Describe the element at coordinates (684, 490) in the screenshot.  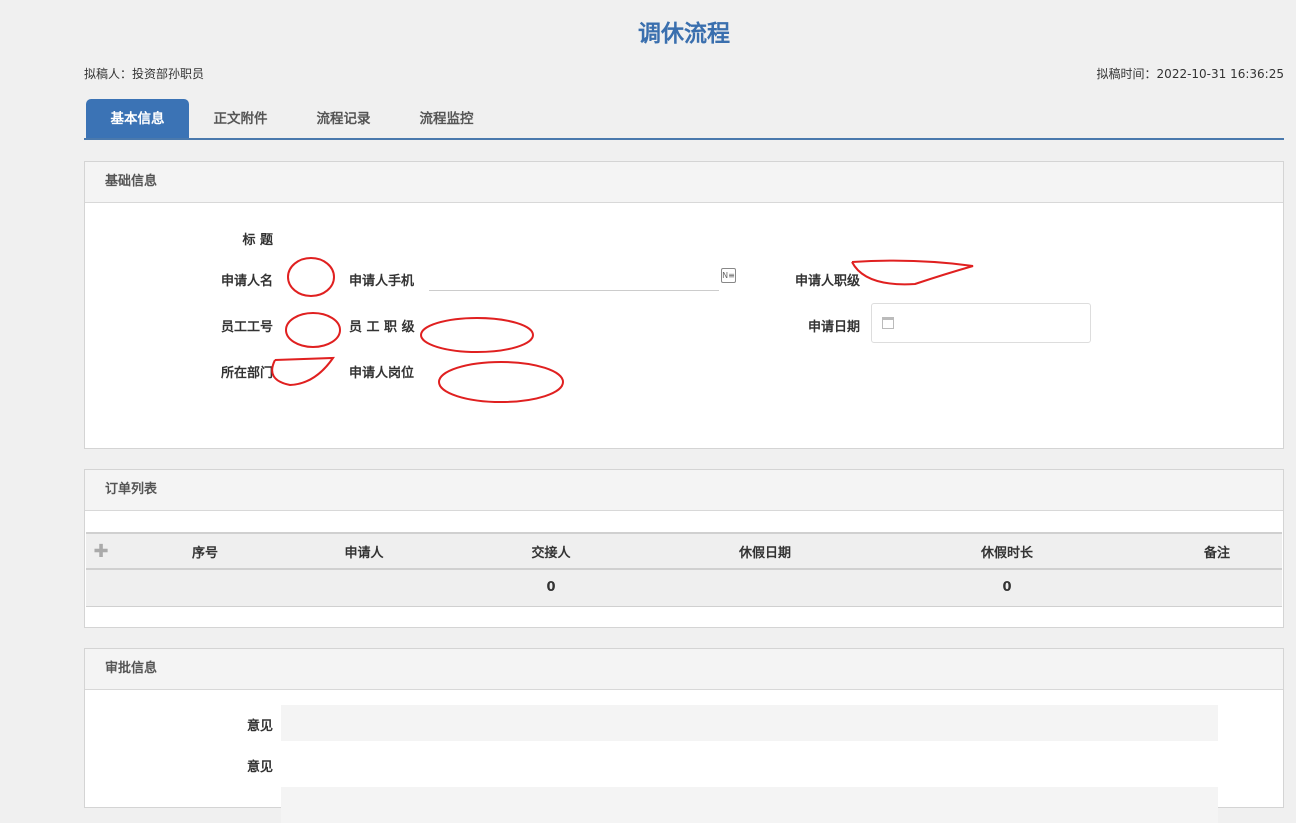
I see `panel-header: 订单列表` at that location.